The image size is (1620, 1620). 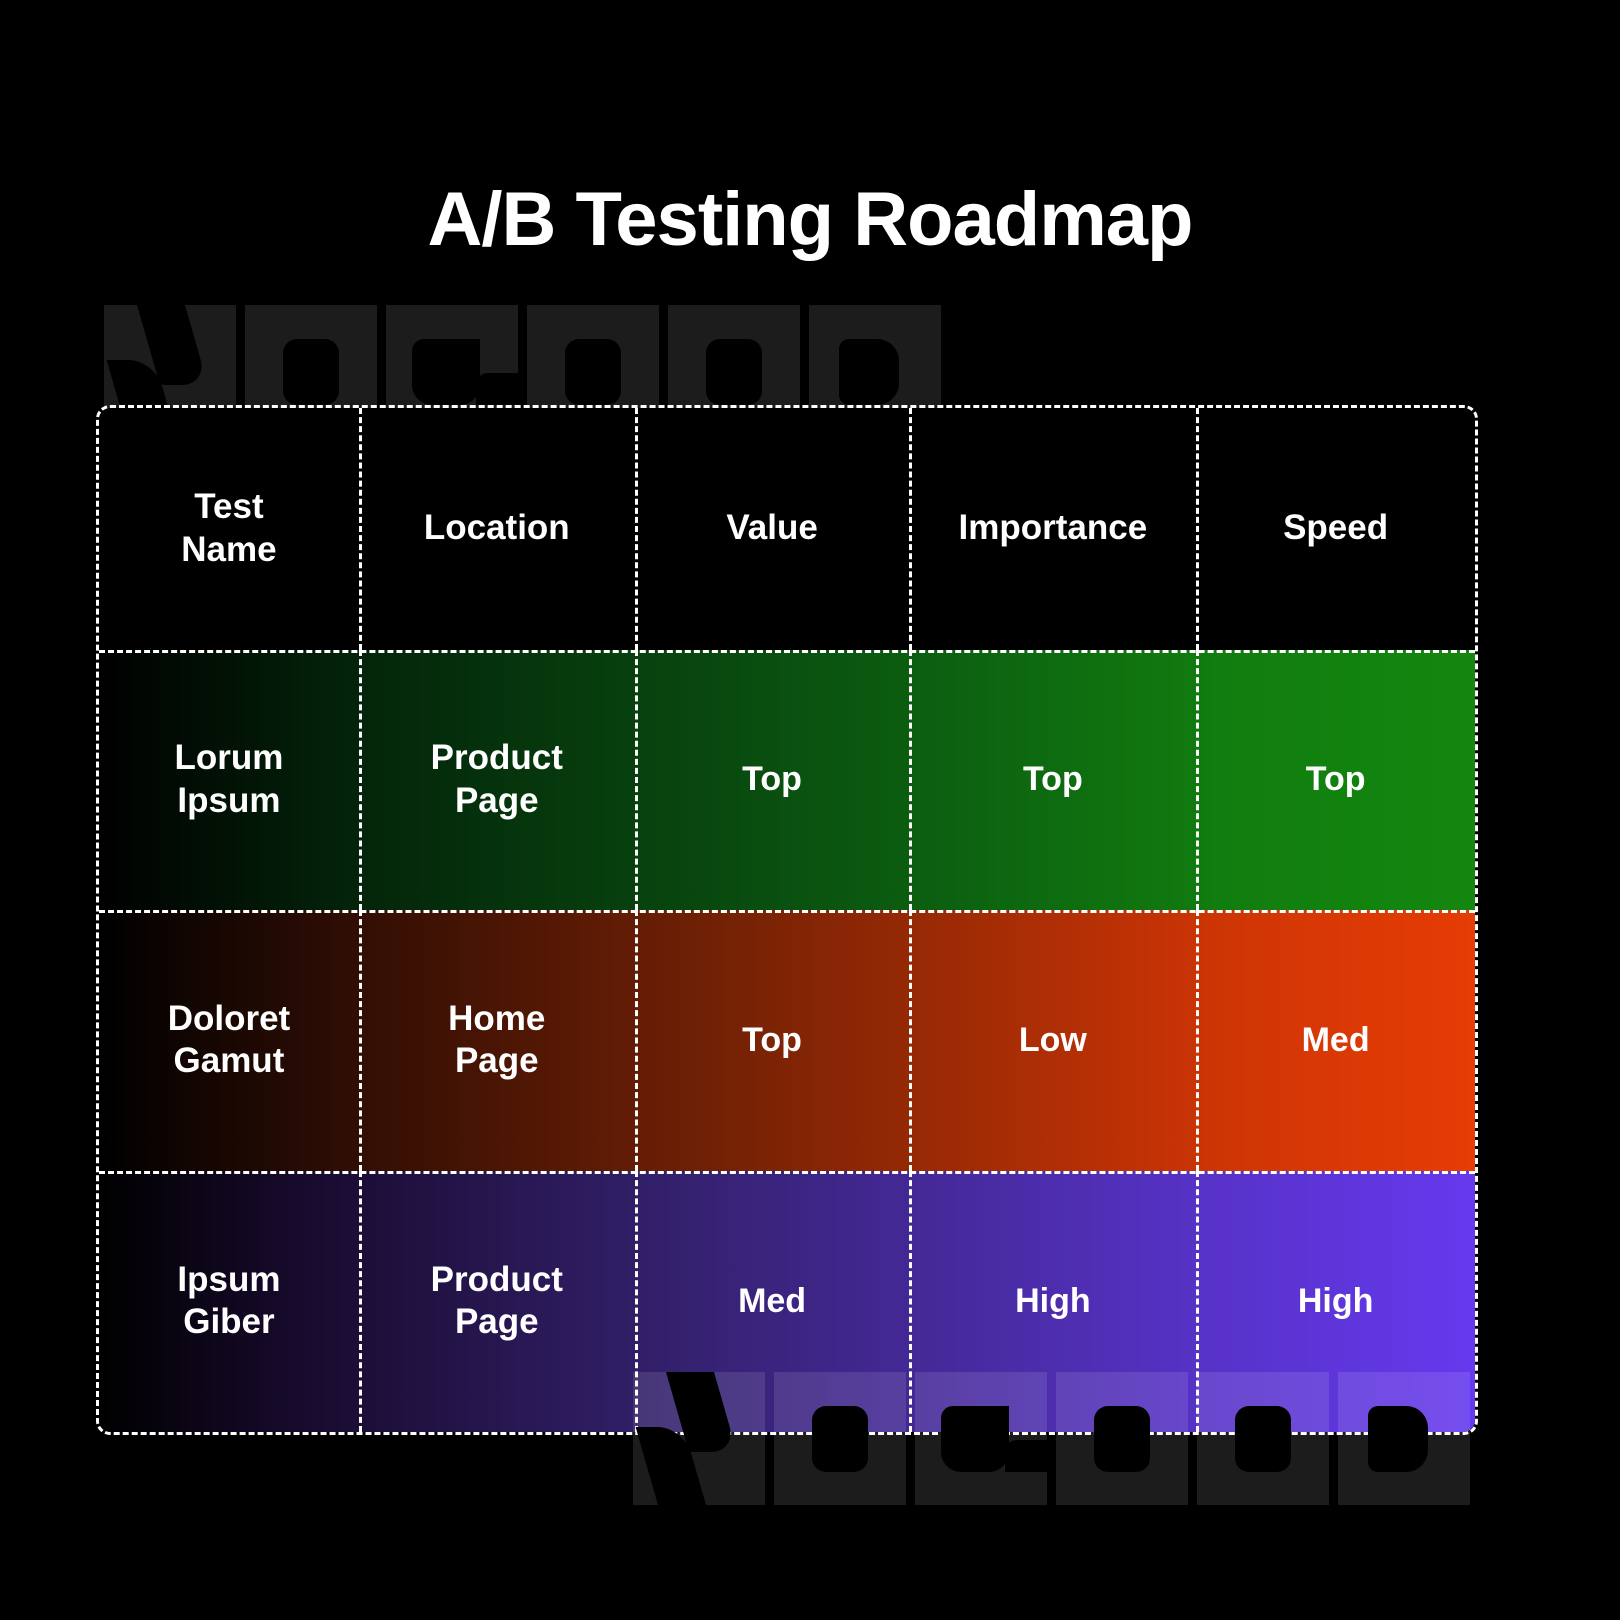 I want to click on column-header-speed: Speed, so click(x=1335, y=529).